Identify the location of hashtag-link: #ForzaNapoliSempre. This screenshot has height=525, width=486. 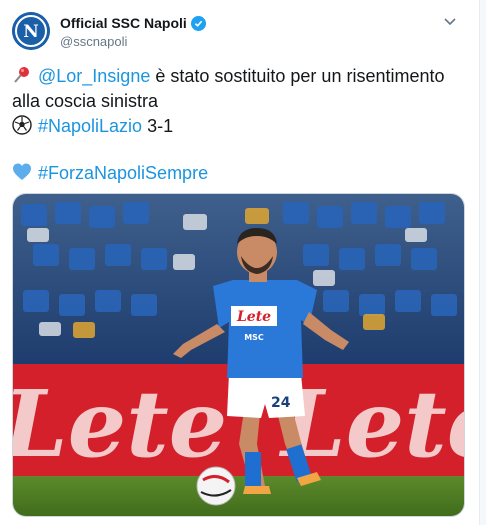
(123, 173).